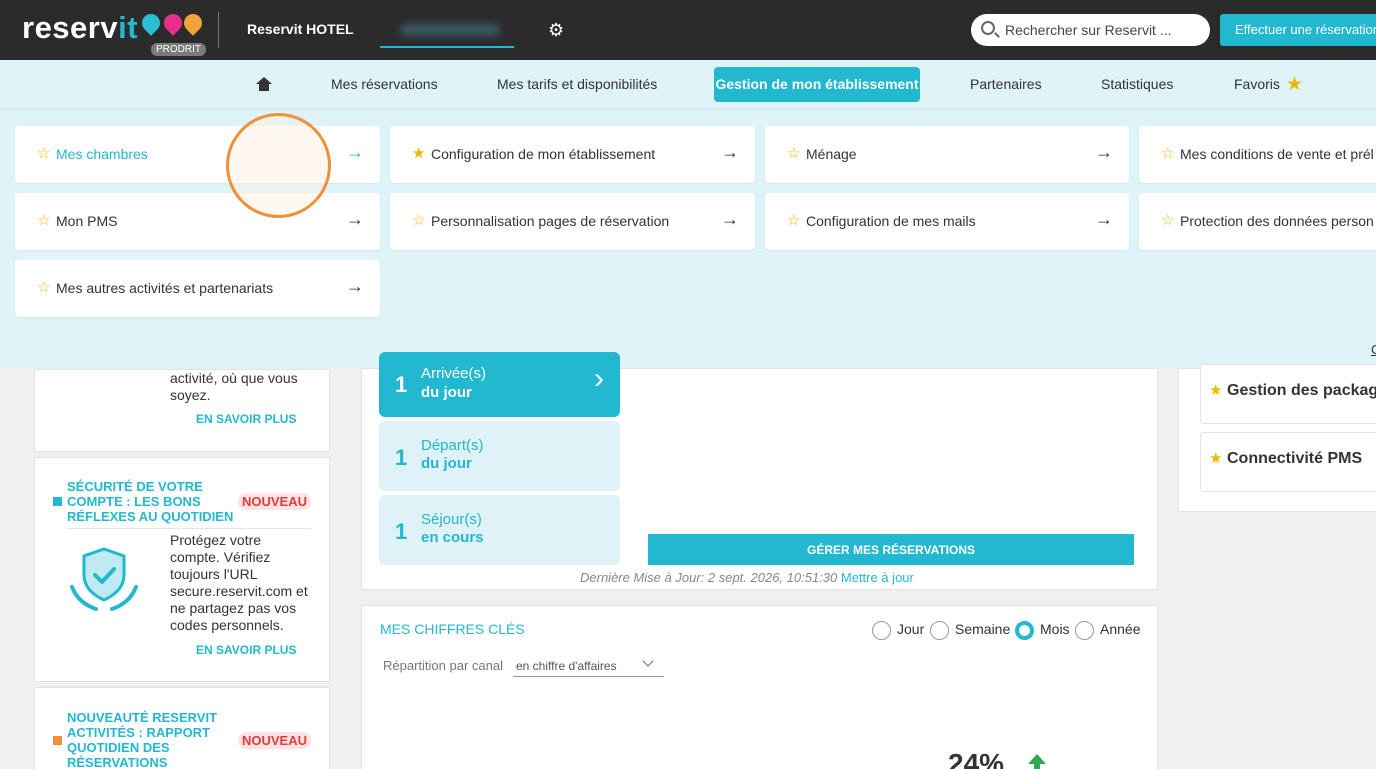  Describe the element at coordinates (1024, 630) in the screenshot. I see `radio-month` at that location.